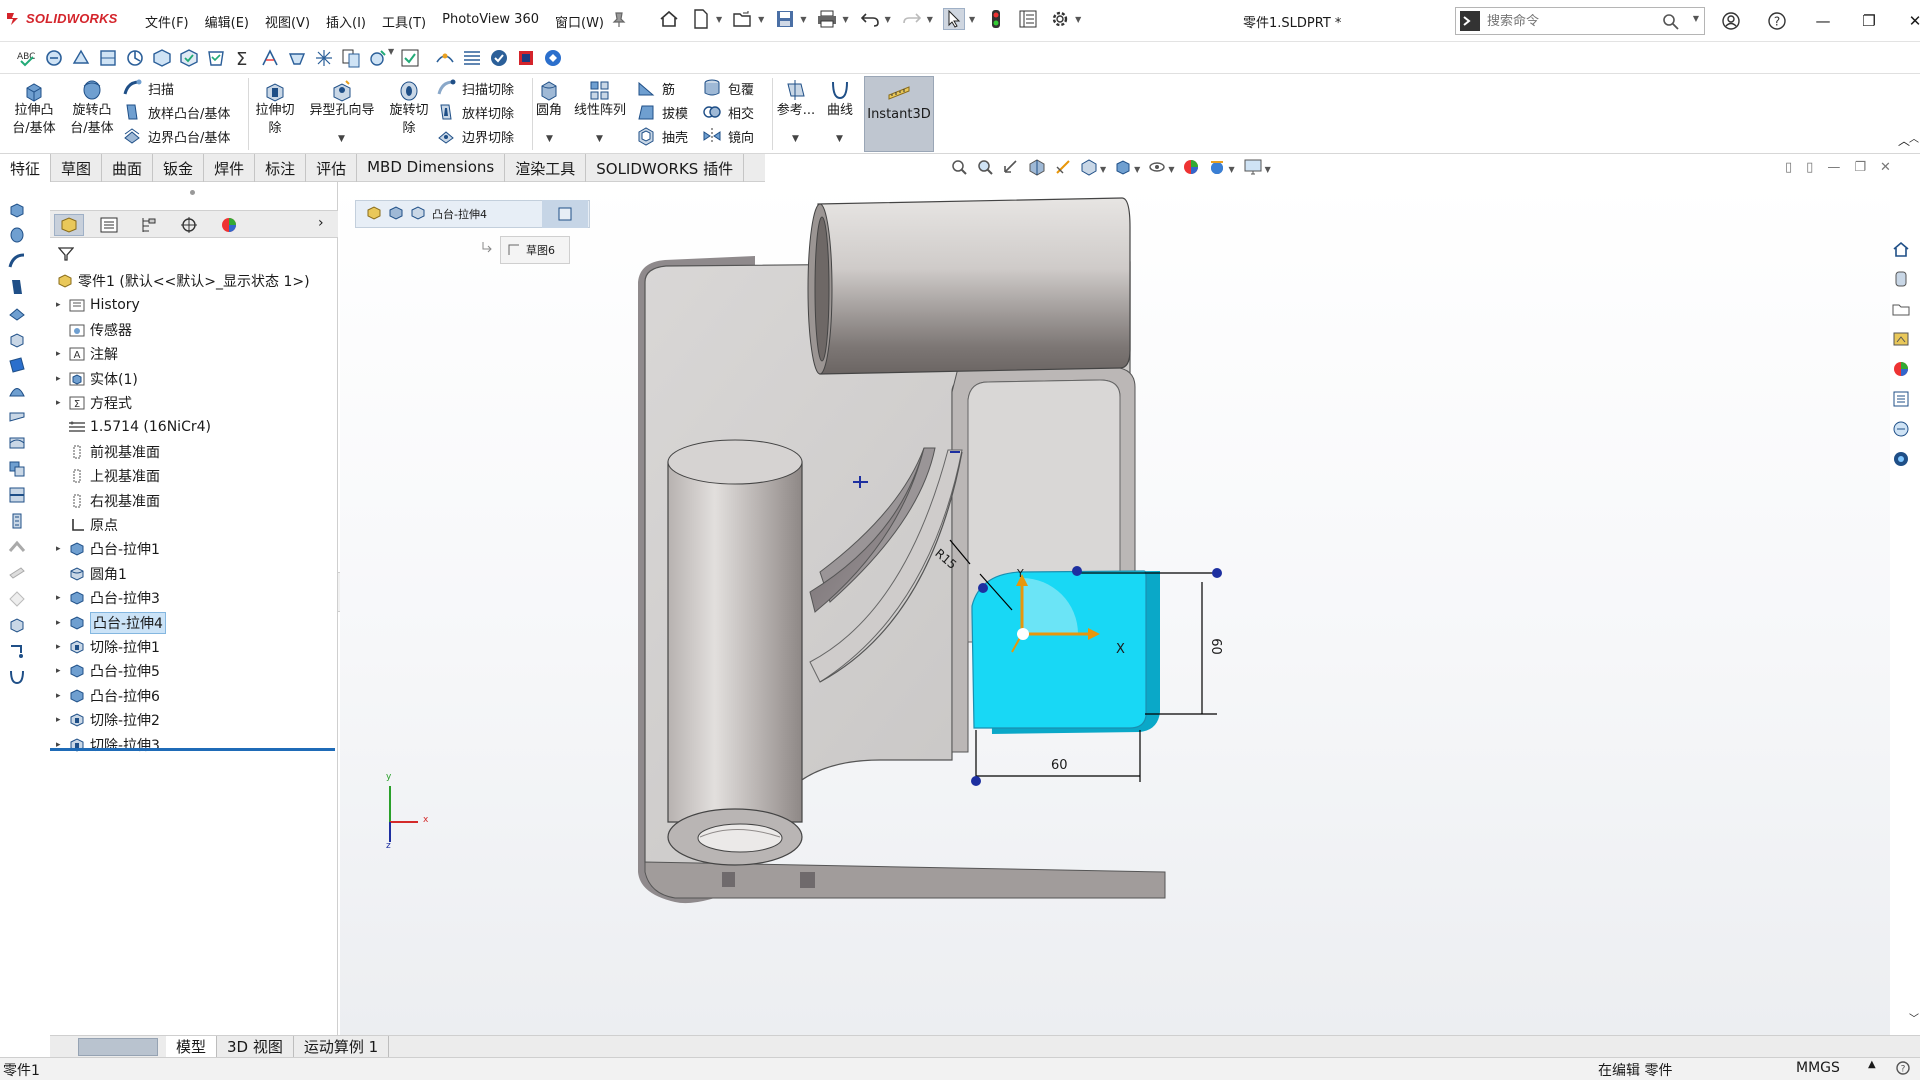 The width and height of the screenshot is (1920, 1080). Describe the element at coordinates (243, 58) in the screenshot. I see `equations-icon: Σ` at that location.